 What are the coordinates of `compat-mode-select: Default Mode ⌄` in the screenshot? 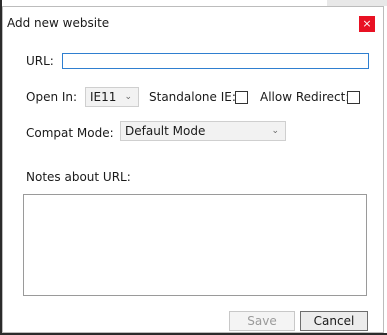 It's located at (203, 131).